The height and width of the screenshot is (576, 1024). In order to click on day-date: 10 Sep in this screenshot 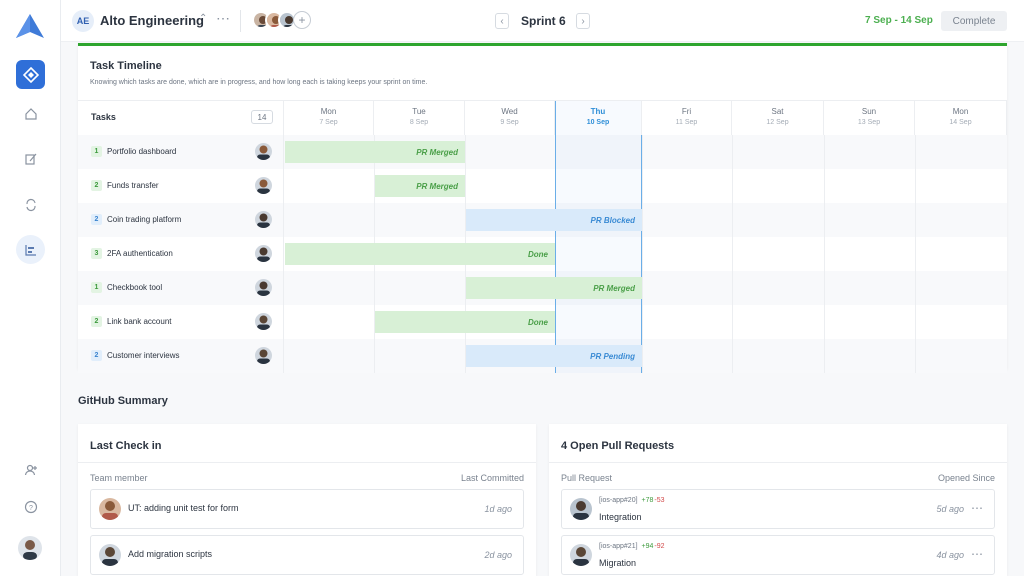, I will do `click(598, 122)`.